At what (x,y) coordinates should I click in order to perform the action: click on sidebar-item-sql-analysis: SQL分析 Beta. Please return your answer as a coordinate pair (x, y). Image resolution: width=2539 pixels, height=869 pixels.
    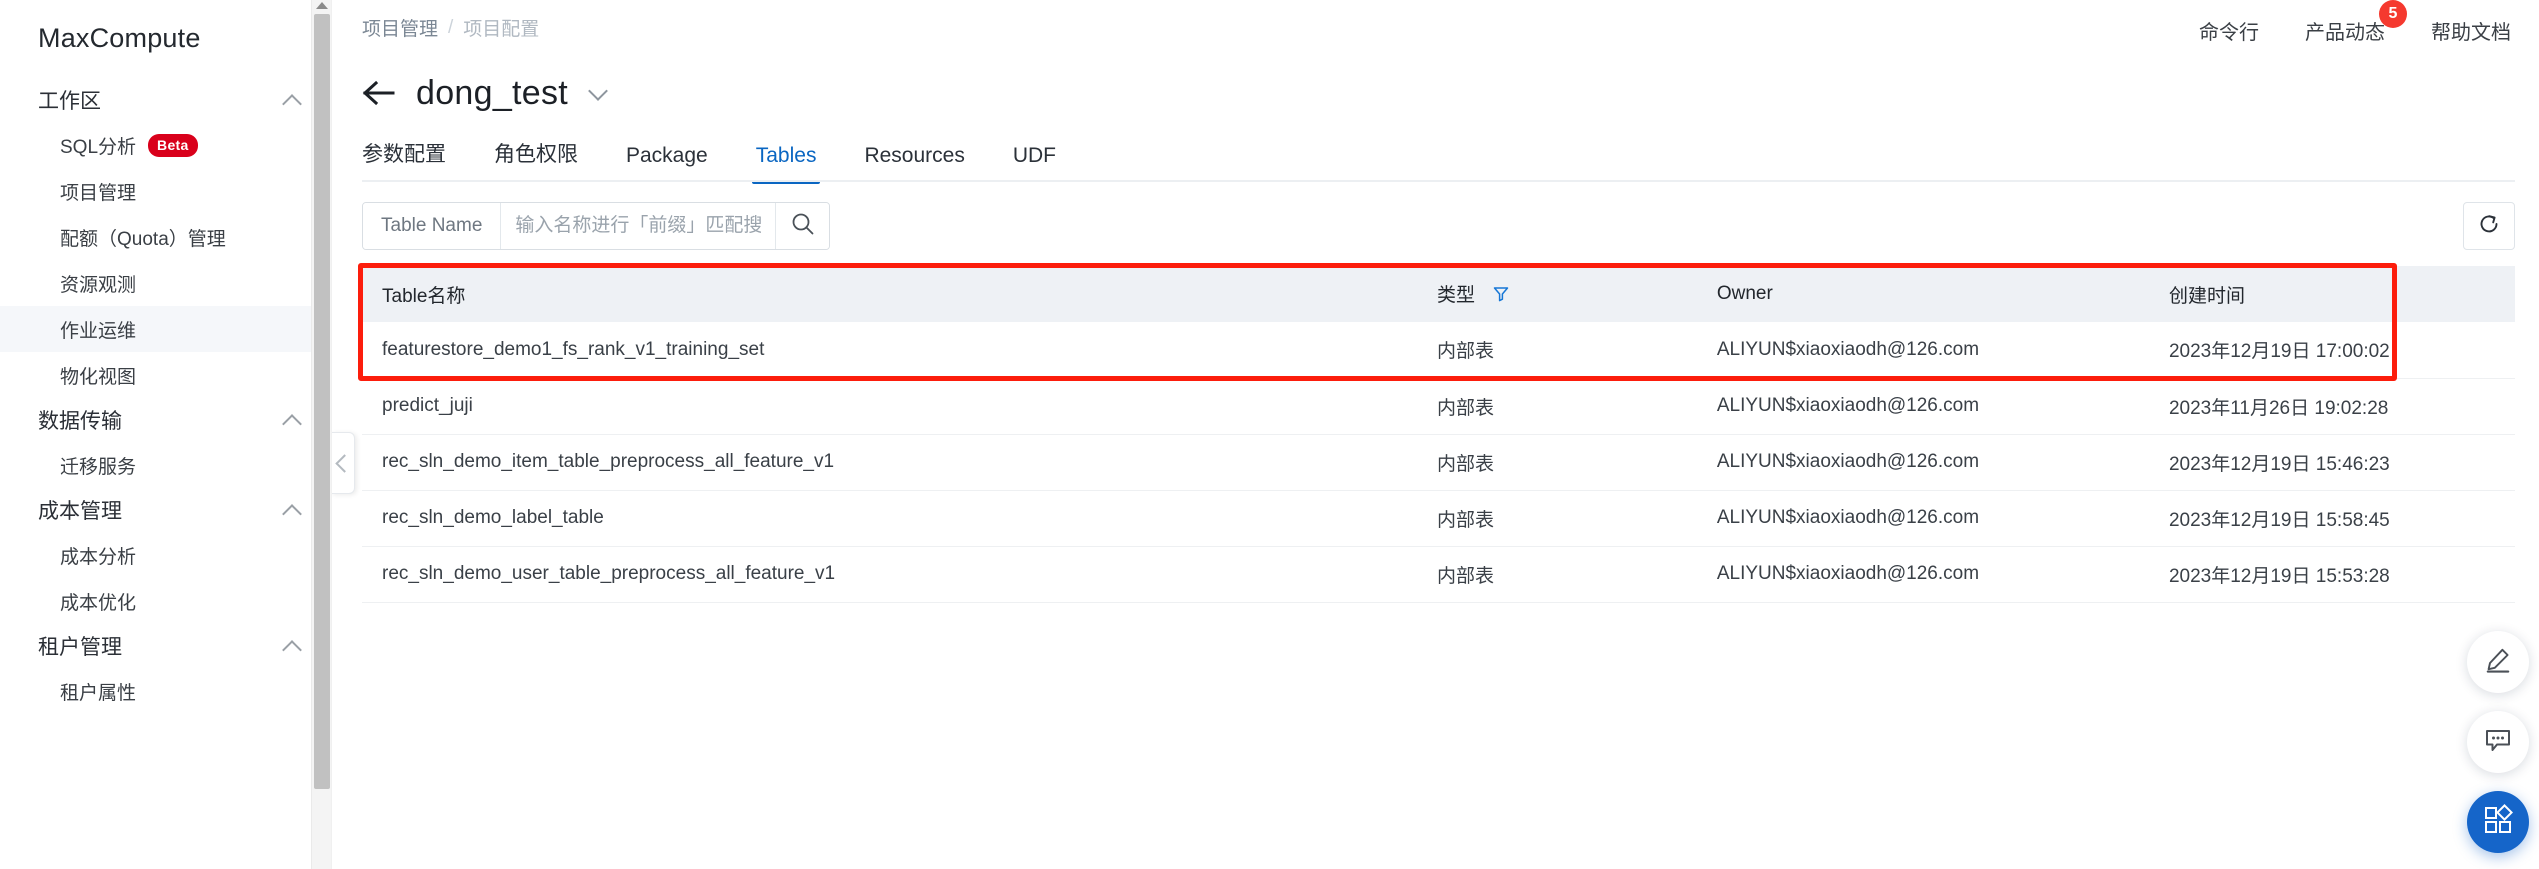
    Looking at the image, I should click on (165, 145).